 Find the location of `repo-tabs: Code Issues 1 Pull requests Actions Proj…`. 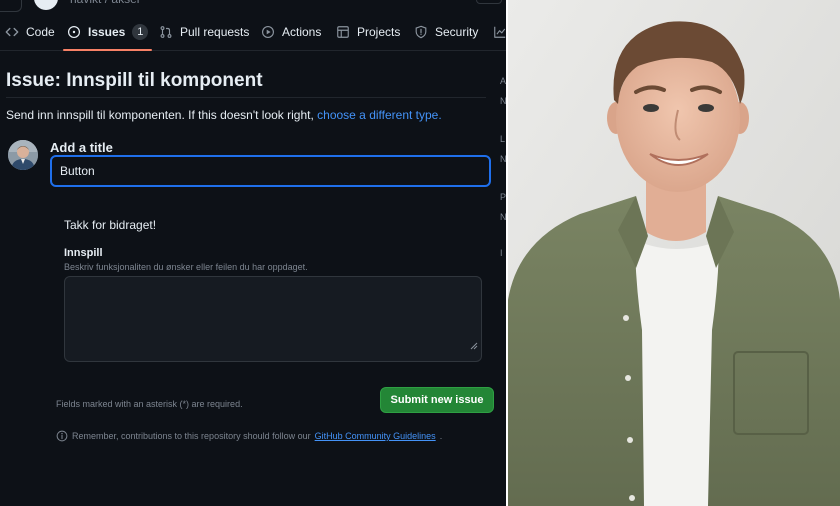

repo-tabs: Code Issues 1 Pull requests Actions Proj… is located at coordinates (253, 32).